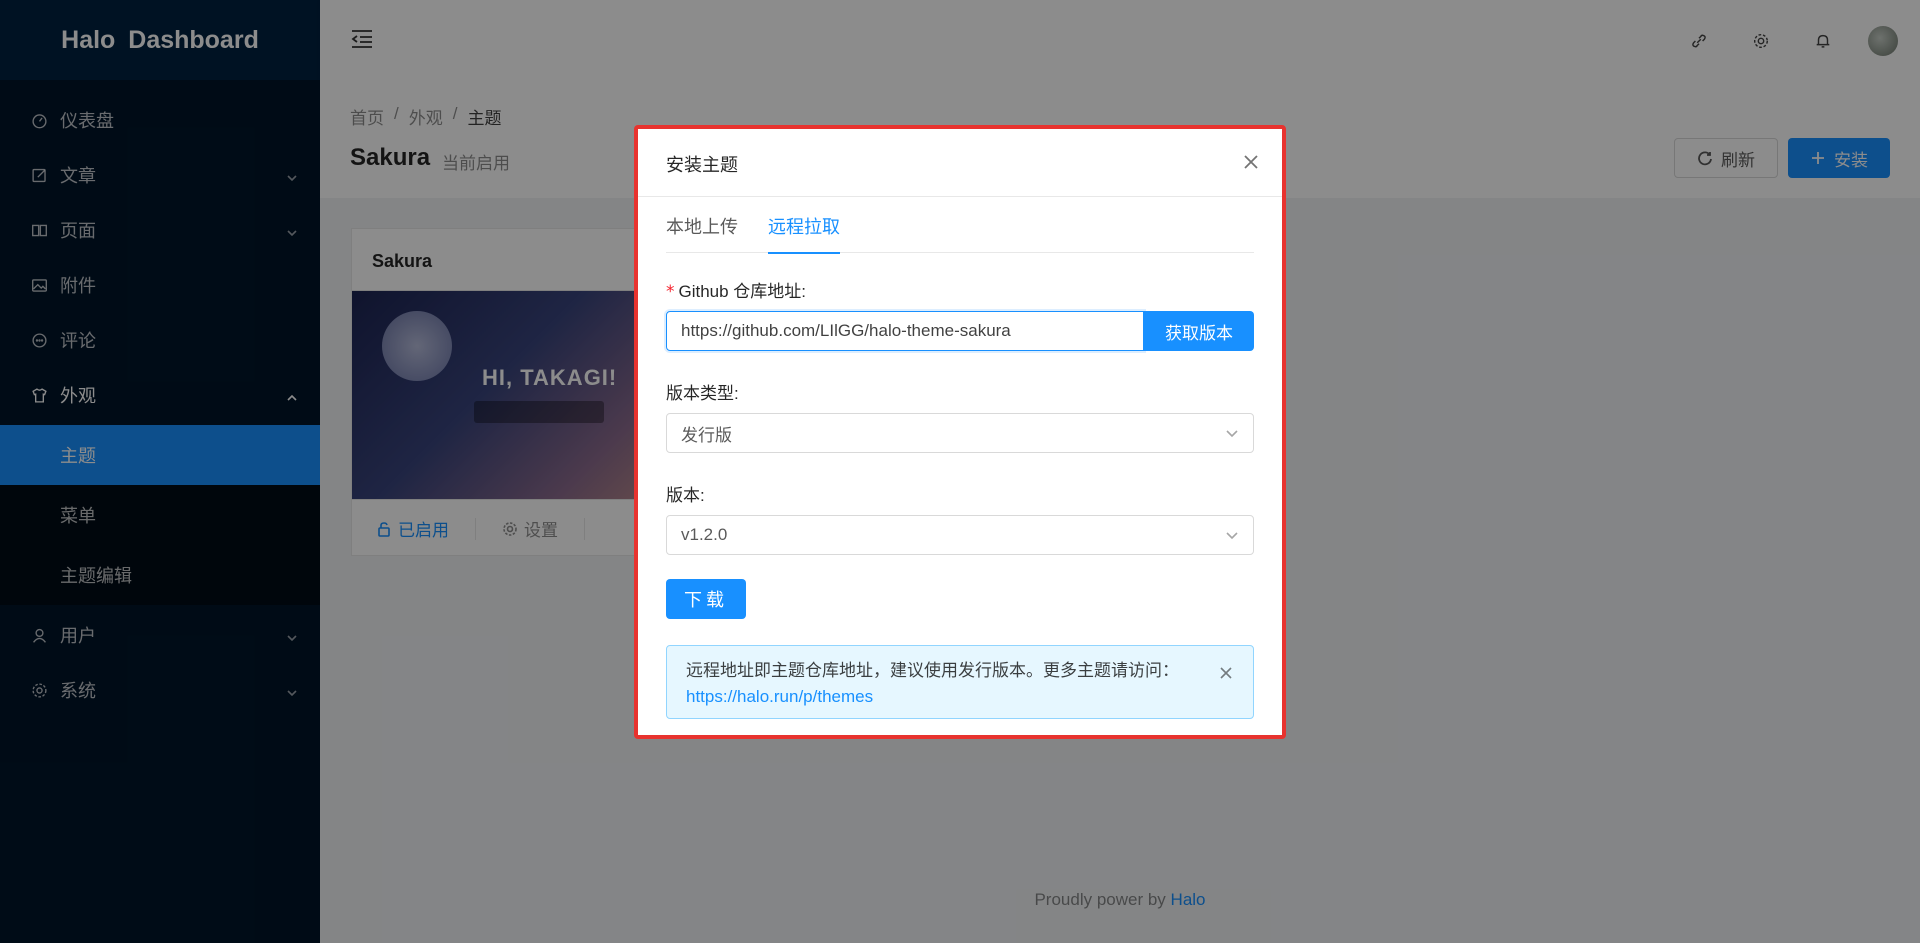 The image size is (1920, 943). What do you see at coordinates (670, 292) in the screenshot?
I see `required-mark: *` at bounding box center [670, 292].